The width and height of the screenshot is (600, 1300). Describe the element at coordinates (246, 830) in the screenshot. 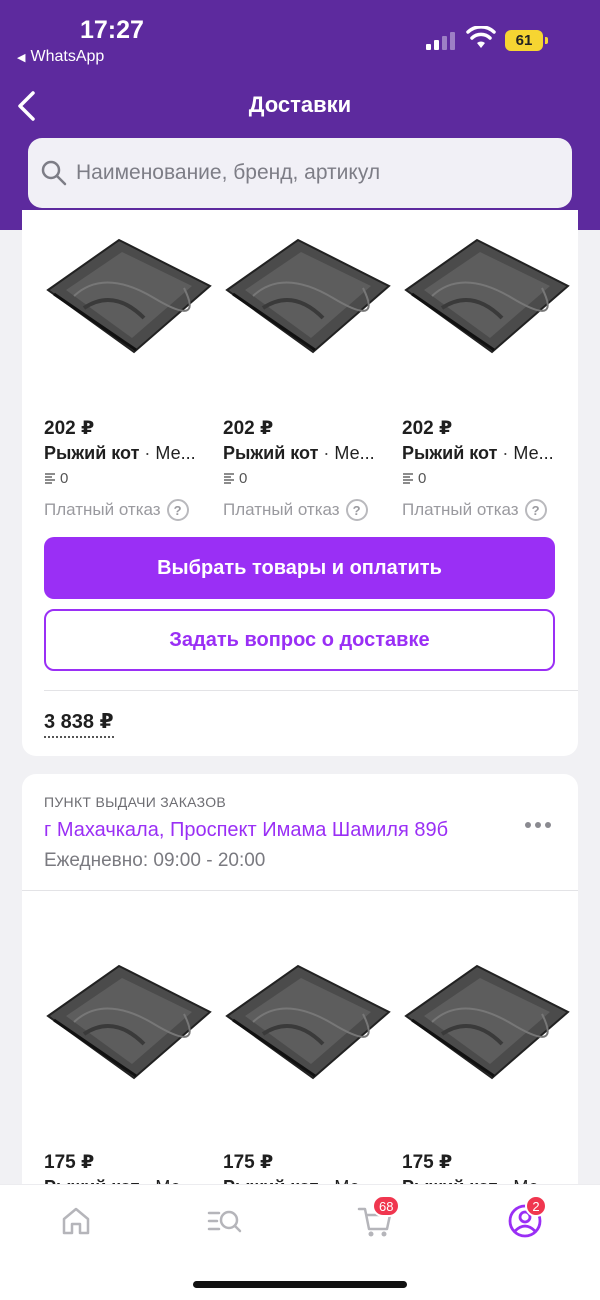

I see `pickup-address: г Махачкала, Проспект Имама Шамиля 89б` at that location.